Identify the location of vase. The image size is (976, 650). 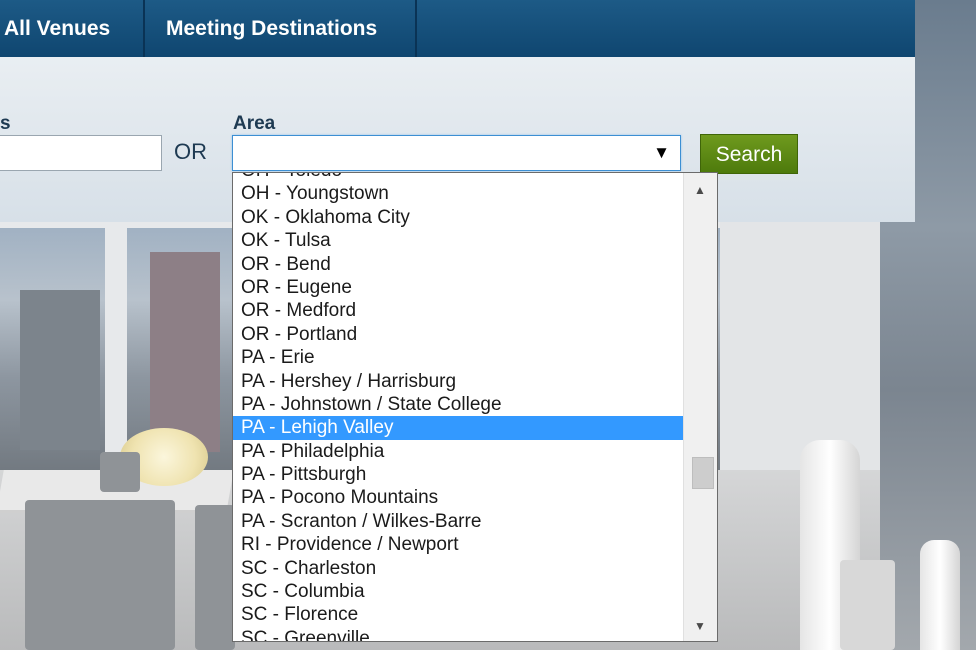
(940, 595).